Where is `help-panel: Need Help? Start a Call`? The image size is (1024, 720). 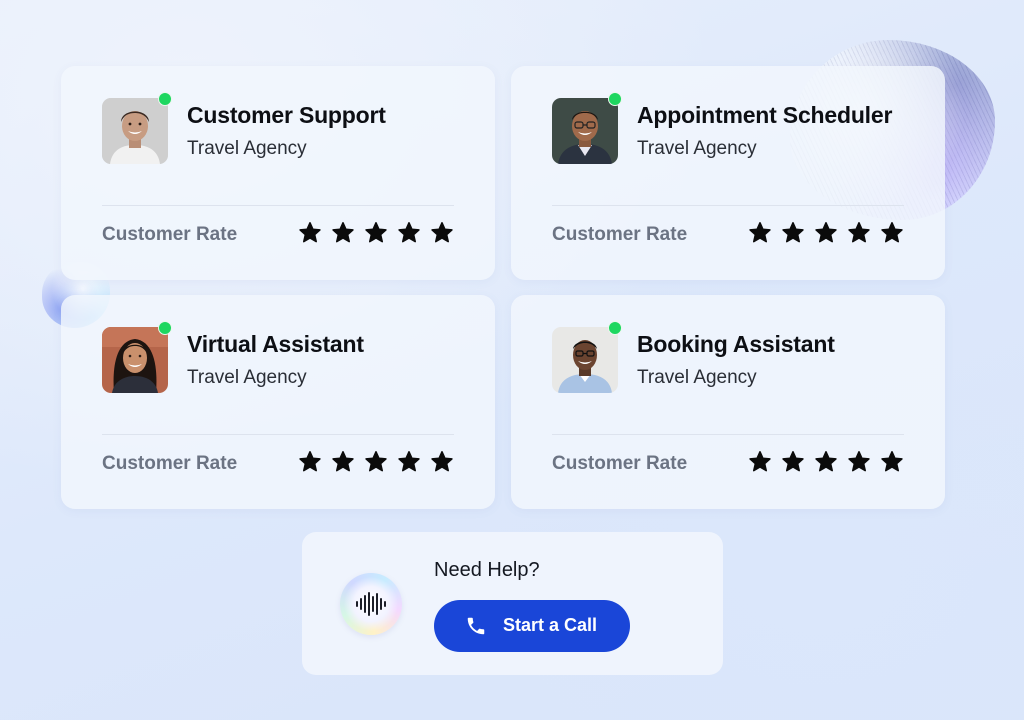
help-panel: Need Help? Start a Call is located at coordinates (512, 603).